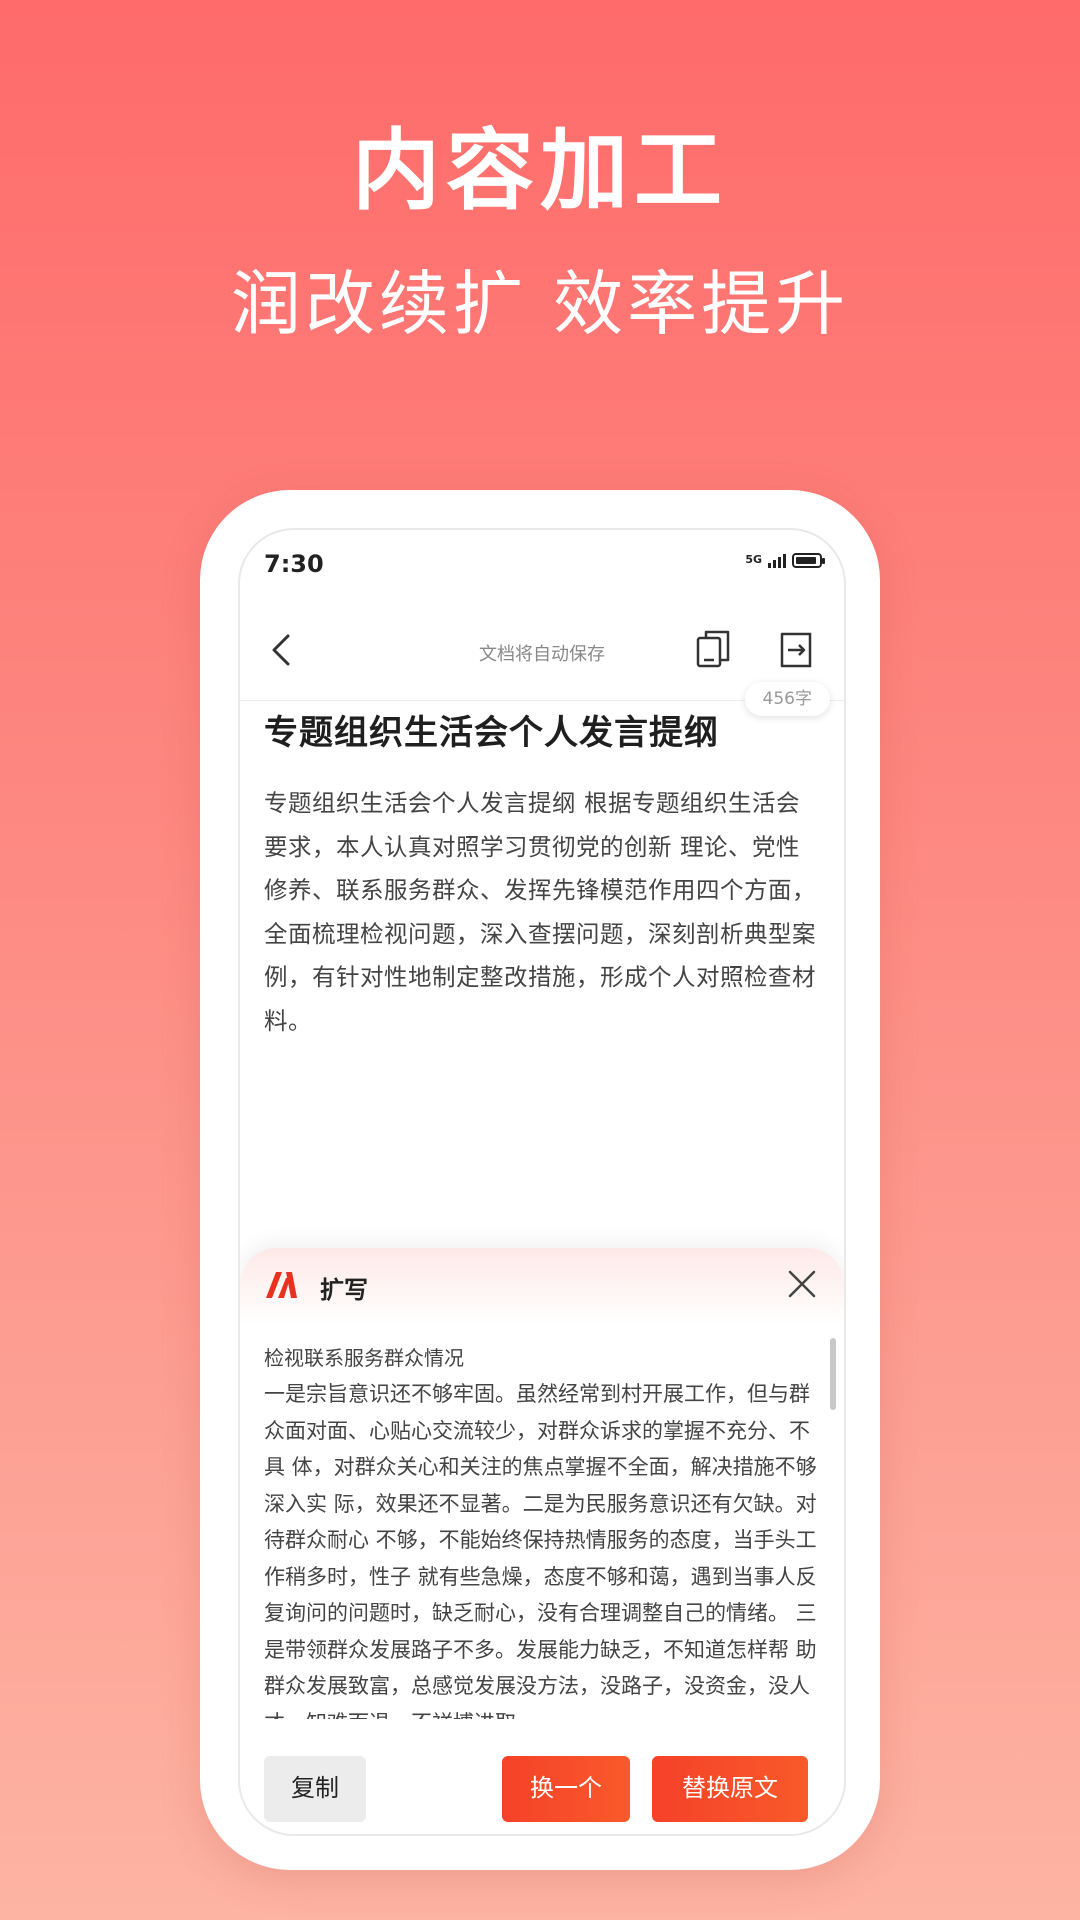 Image resolution: width=1080 pixels, height=1920 pixels. What do you see at coordinates (777, 560) in the screenshot?
I see `signal-icon` at bounding box center [777, 560].